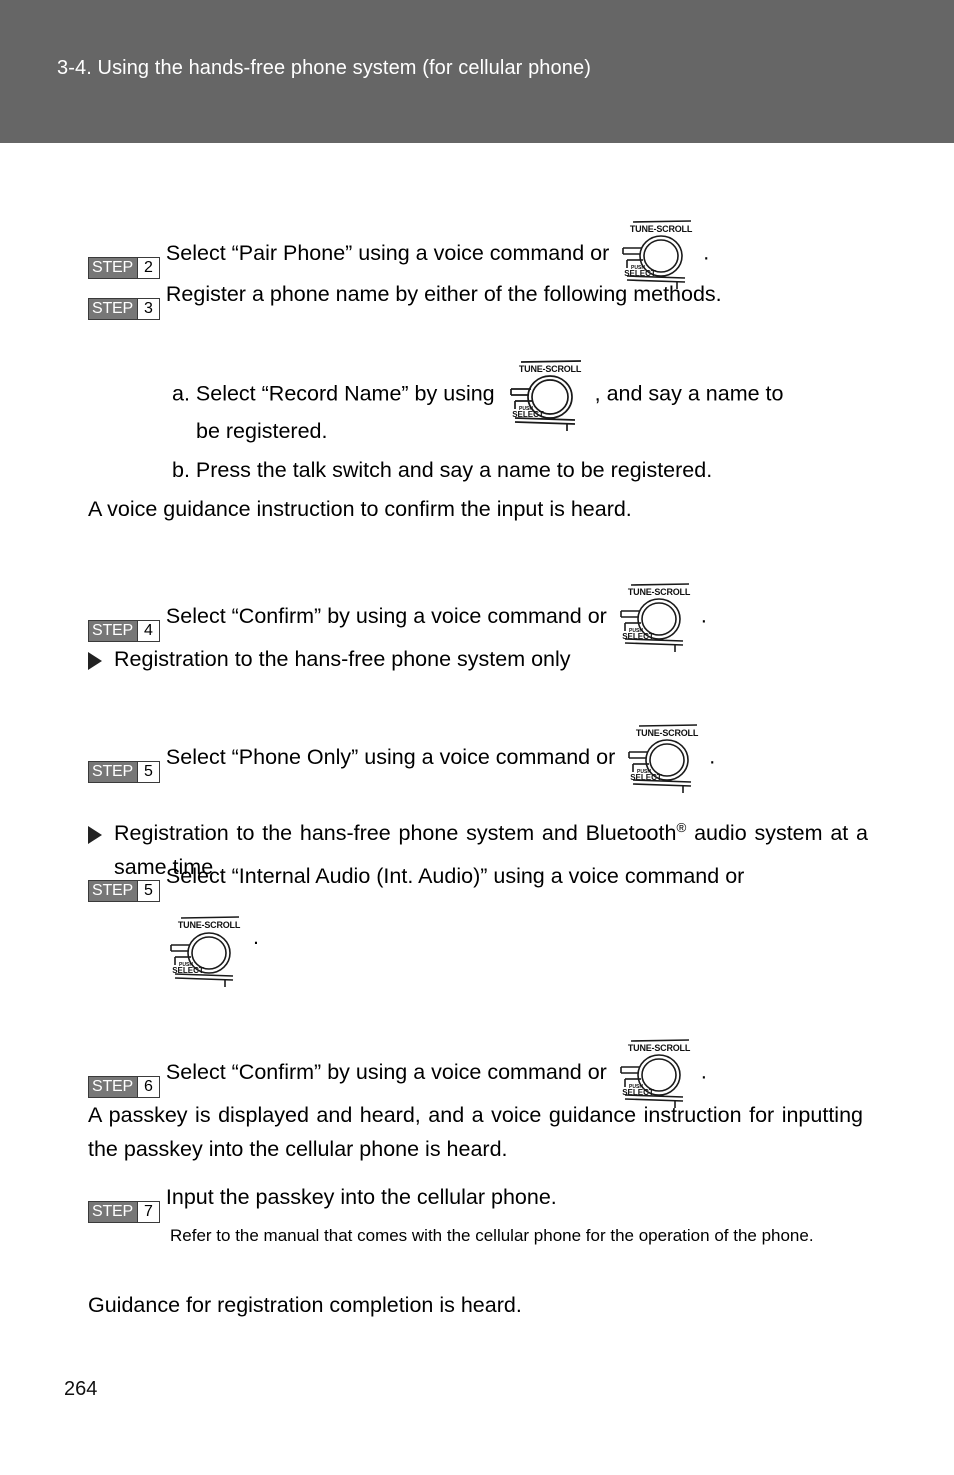 The height and width of the screenshot is (1475, 954). What do you see at coordinates (148, 1212) in the screenshot?
I see `step-7-badge-number: 7` at bounding box center [148, 1212].